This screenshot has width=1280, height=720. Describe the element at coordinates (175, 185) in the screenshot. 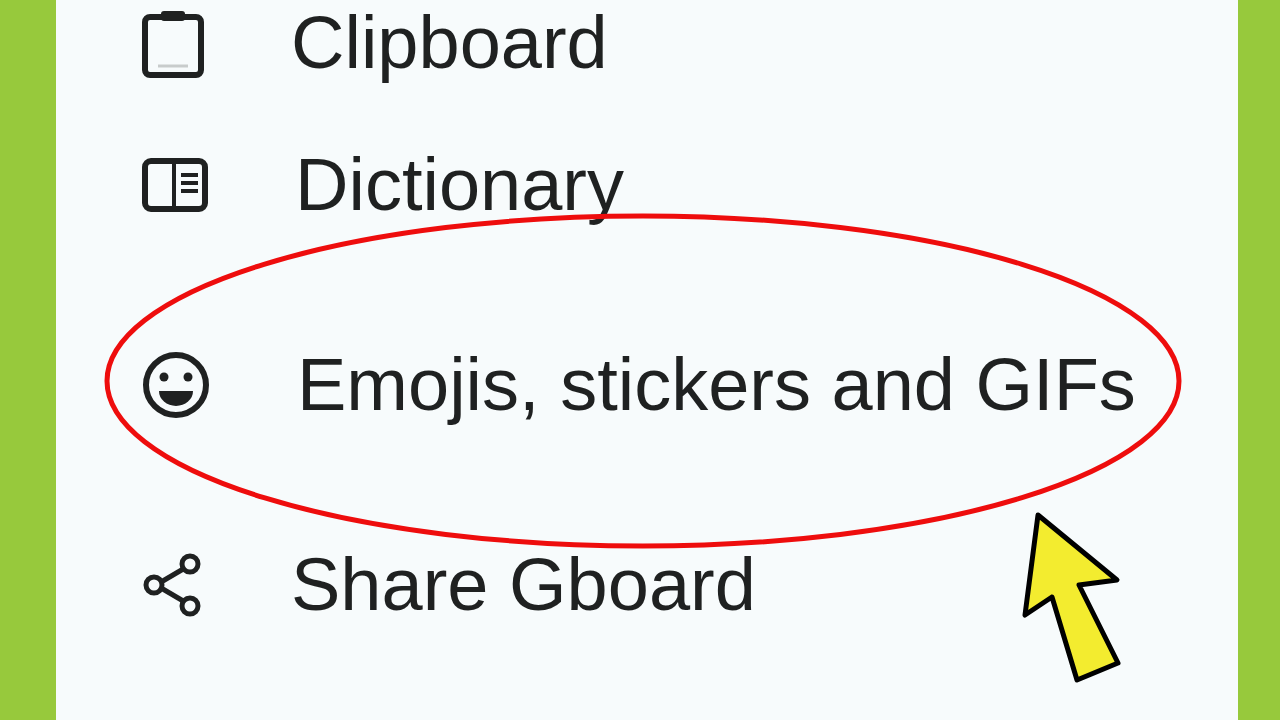

I see `dictionary-icon` at that location.